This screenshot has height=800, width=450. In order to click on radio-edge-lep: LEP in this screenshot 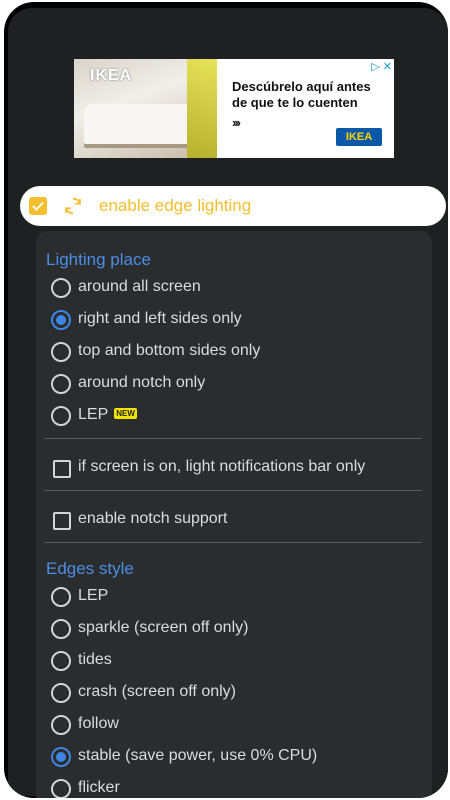, I will do `click(226, 597)`.